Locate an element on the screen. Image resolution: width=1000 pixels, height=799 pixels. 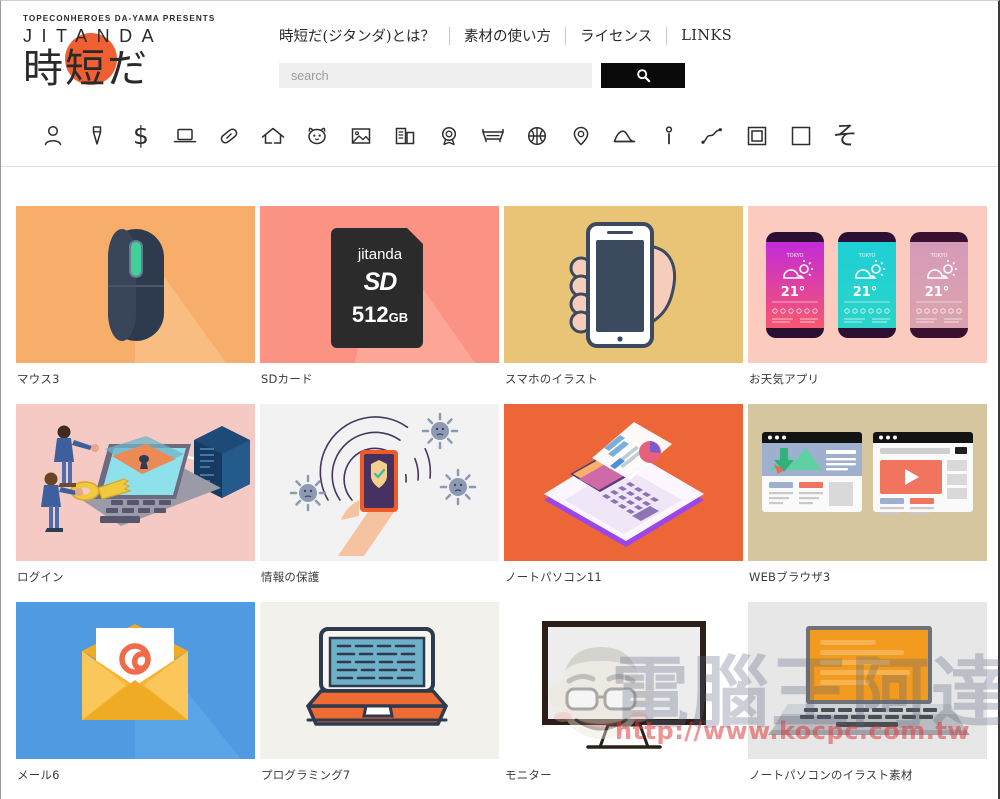
card-title: スマホのイラスト is located at coordinates (552, 379).